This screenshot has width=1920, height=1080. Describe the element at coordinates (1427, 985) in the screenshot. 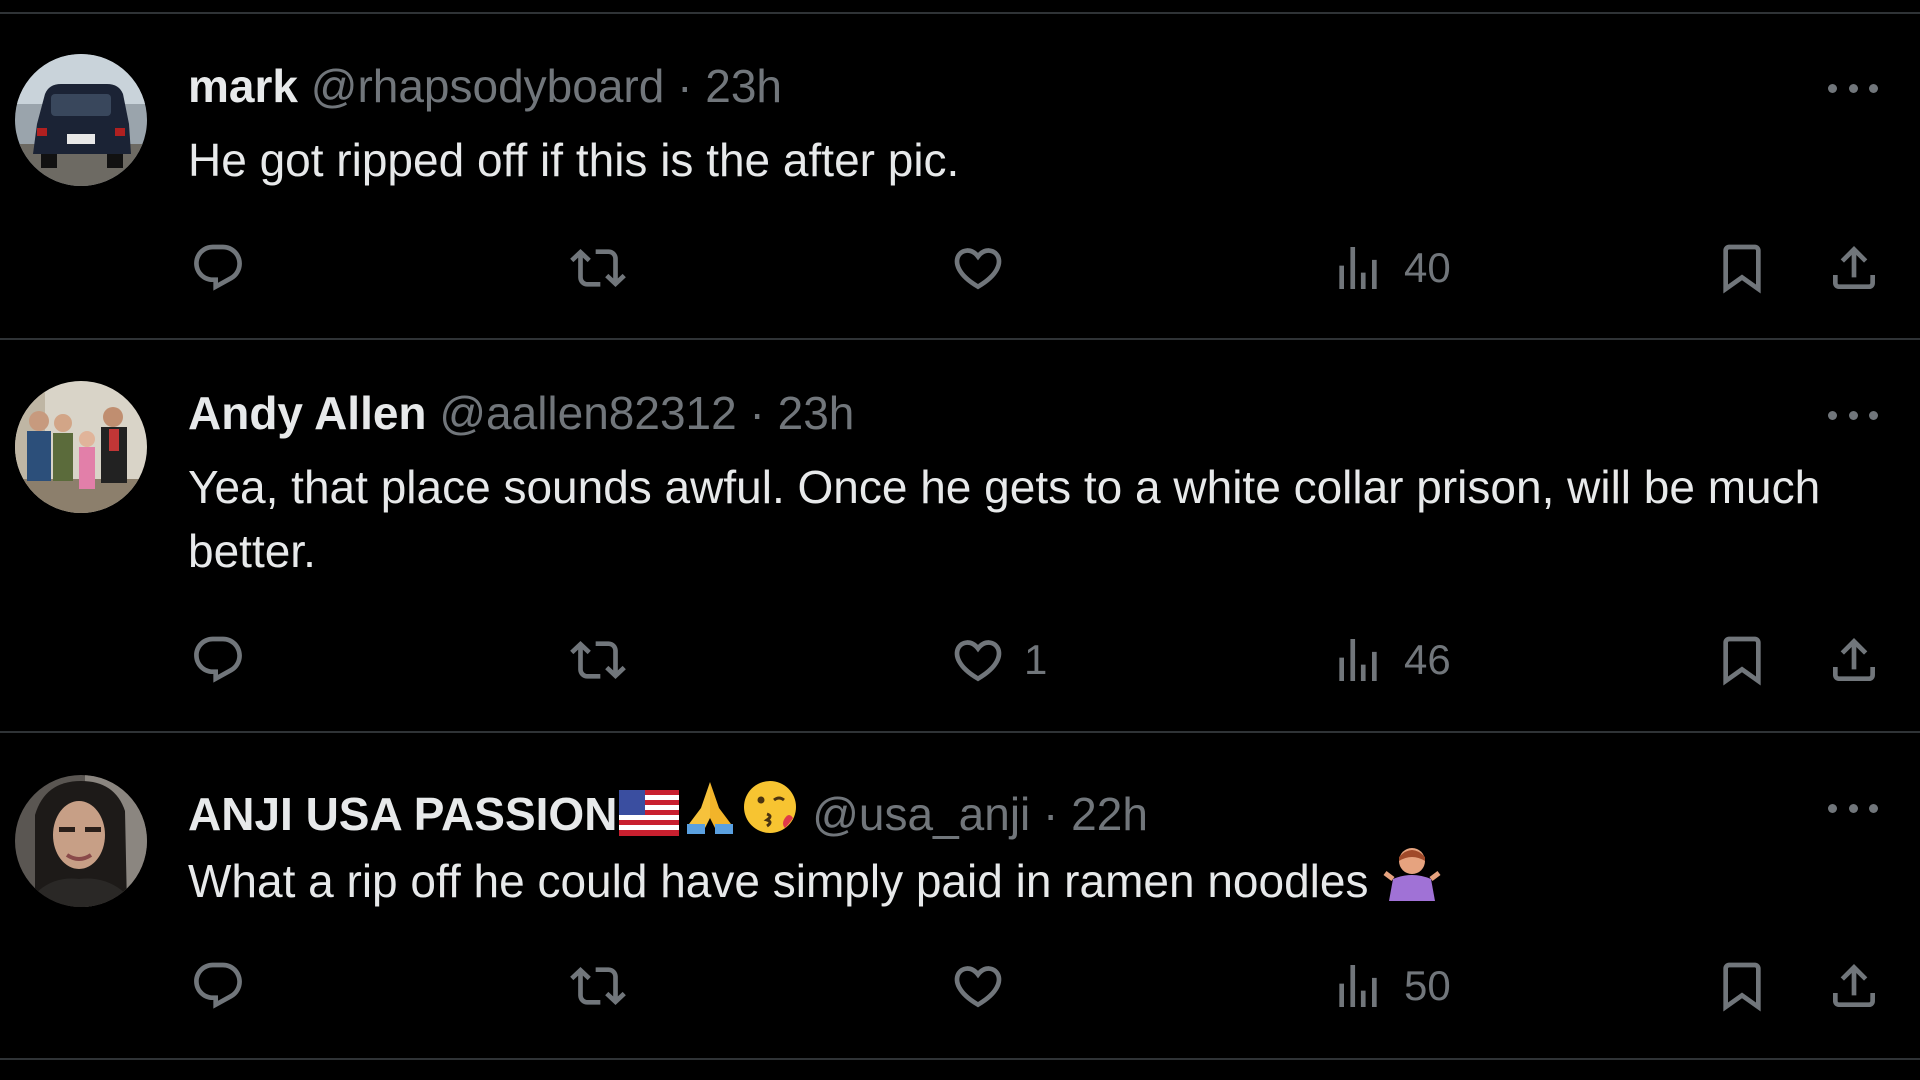

I see `view-count: 50` at that location.